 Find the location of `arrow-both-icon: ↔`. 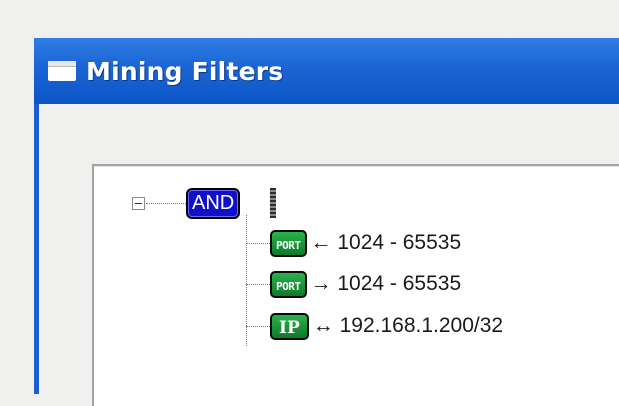

arrow-both-icon: ↔ is located at coordinates (323, 325).